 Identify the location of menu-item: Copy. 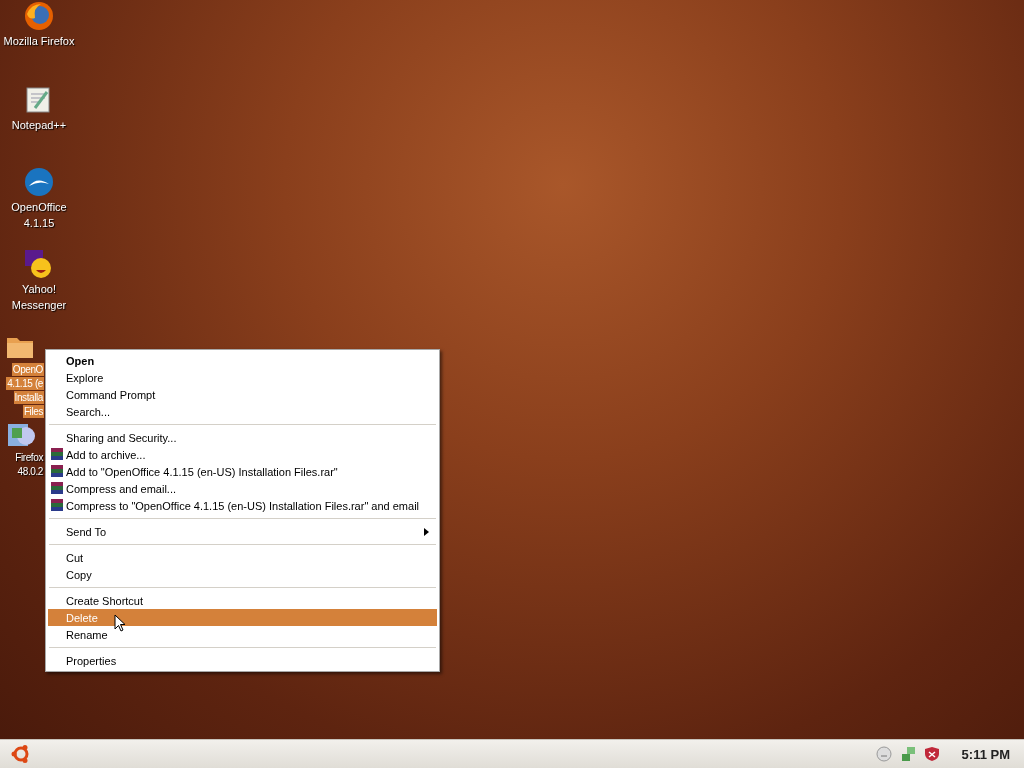
(242, 574).